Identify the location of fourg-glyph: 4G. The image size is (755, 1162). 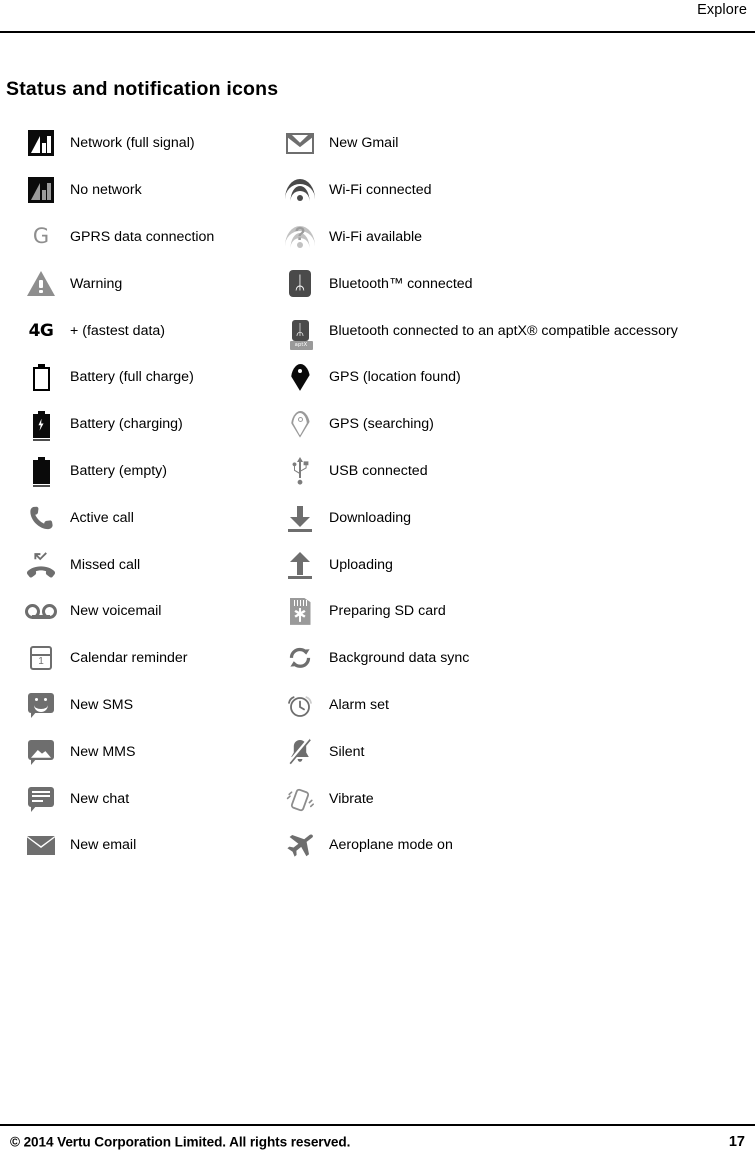
(41, 330).